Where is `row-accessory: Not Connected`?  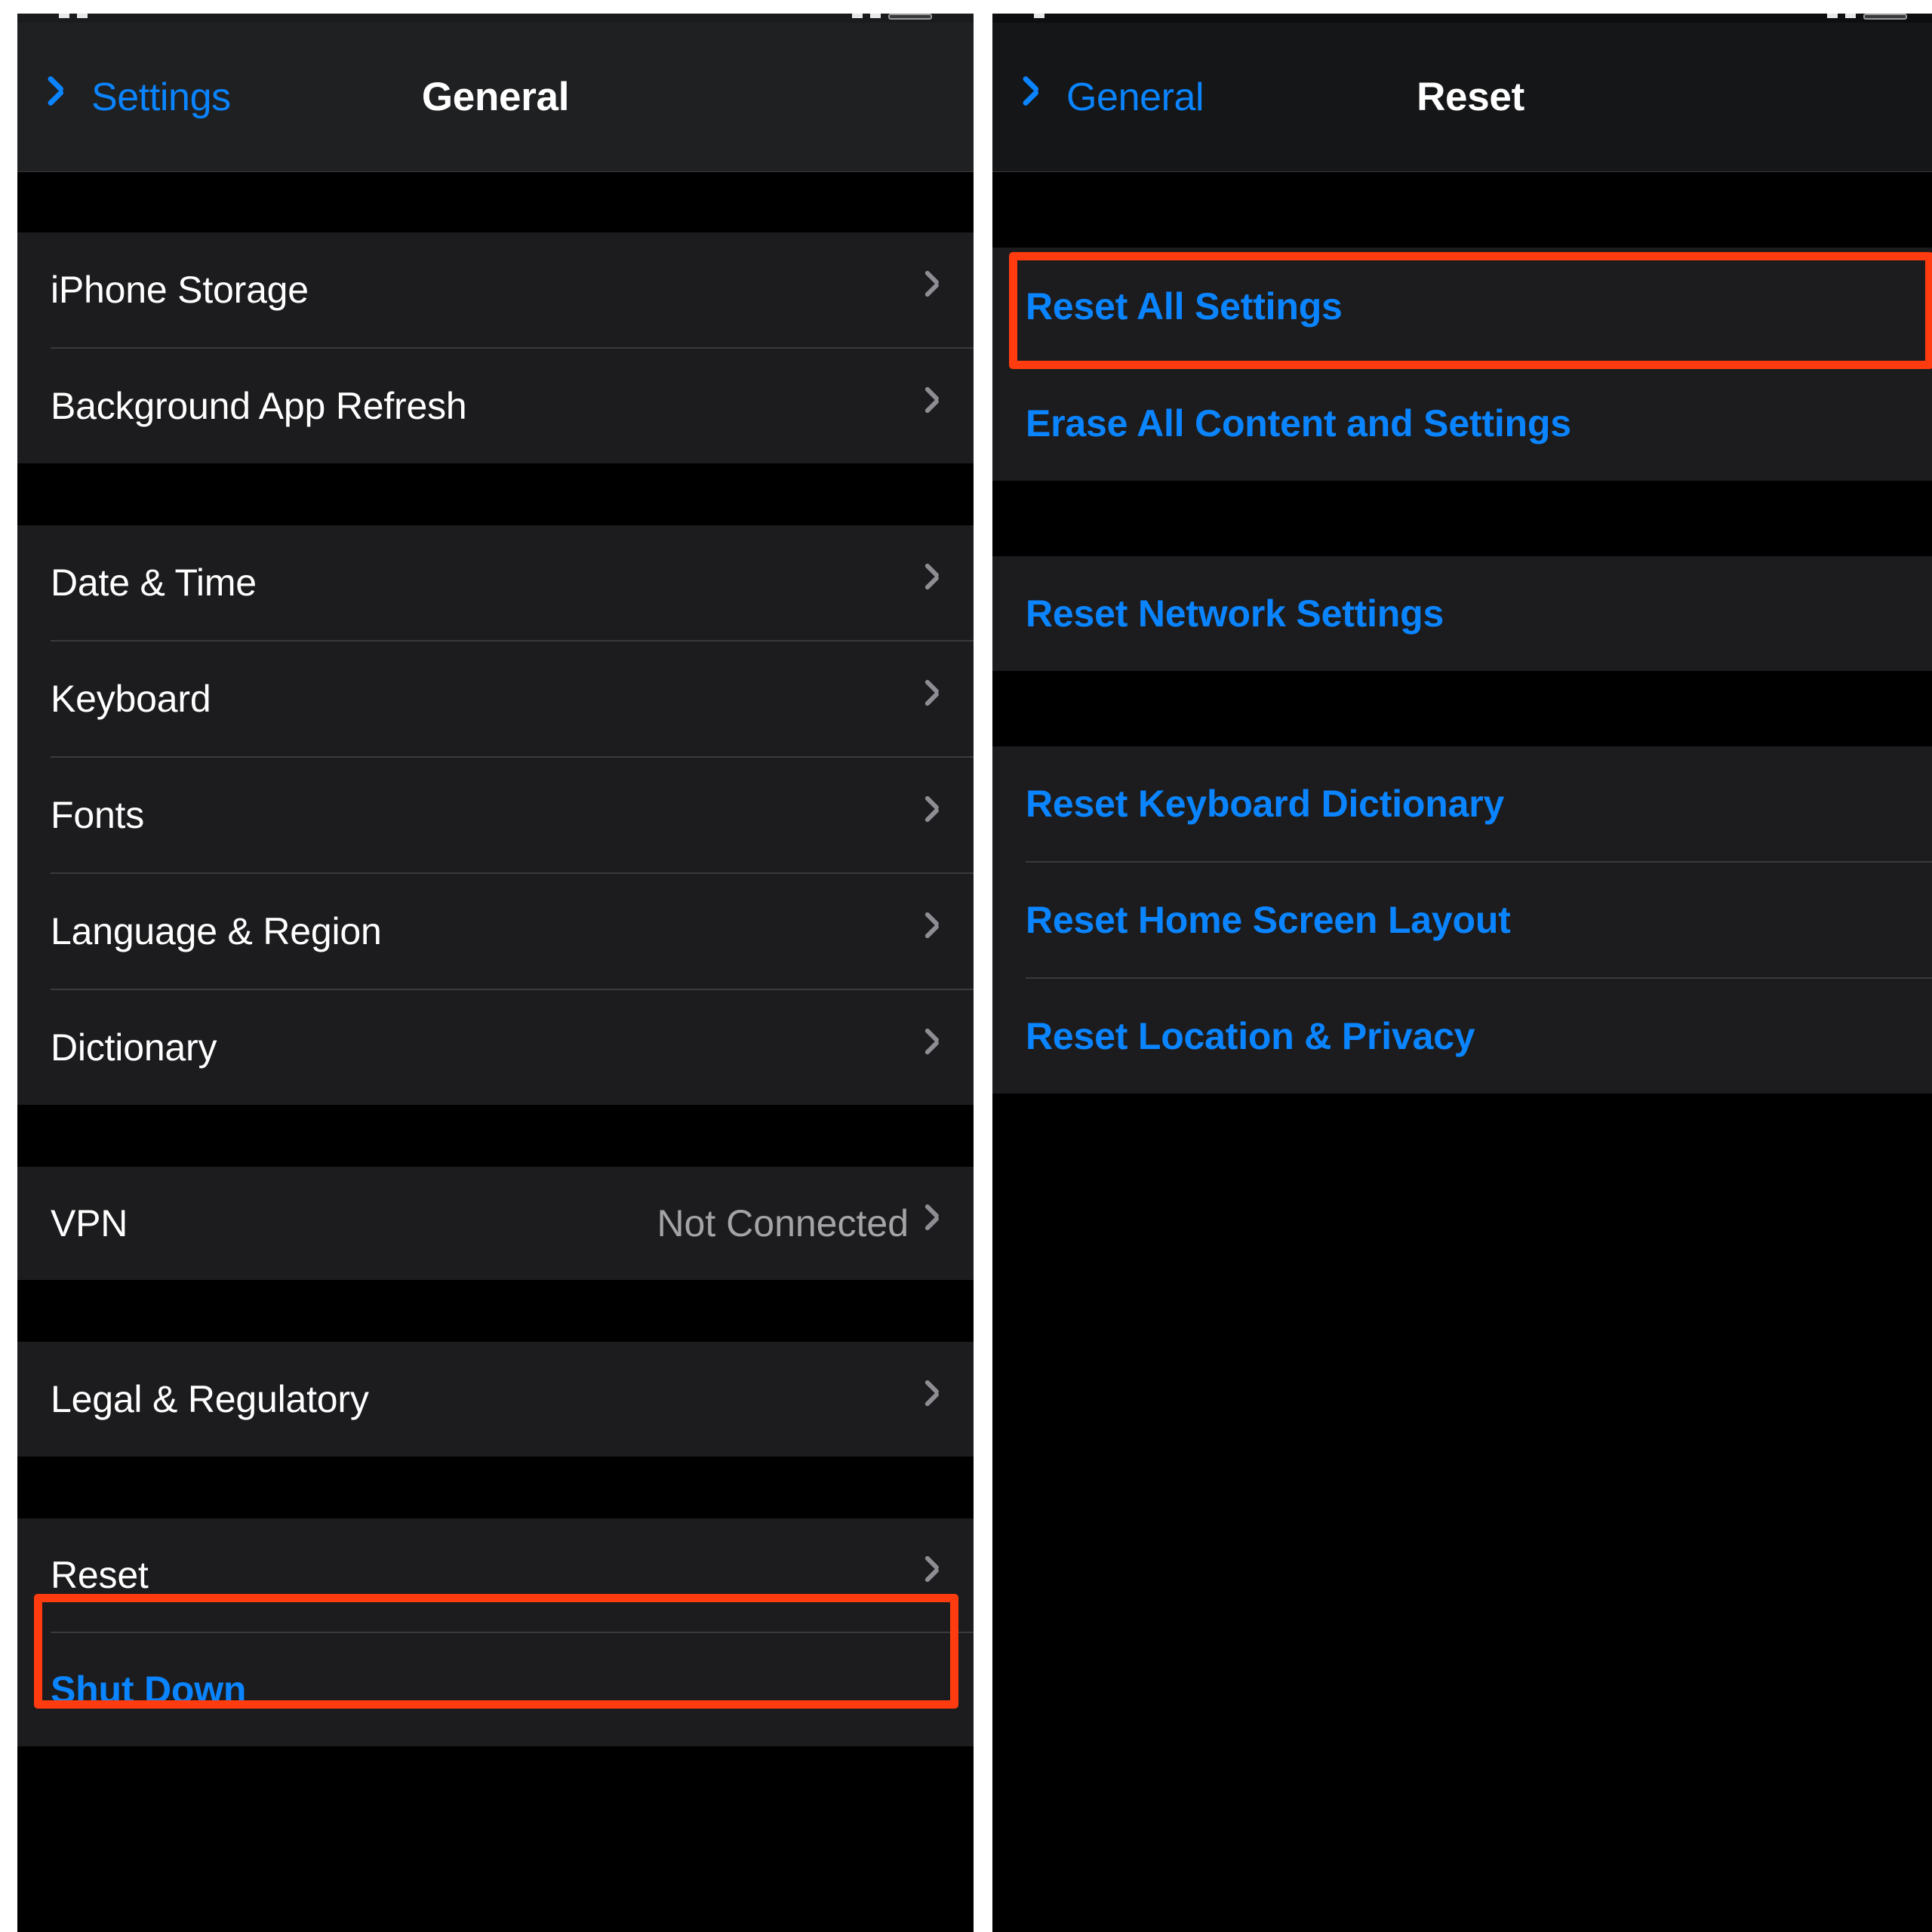
row-accessory: Not Connected is located at coordinates (798, 1223).